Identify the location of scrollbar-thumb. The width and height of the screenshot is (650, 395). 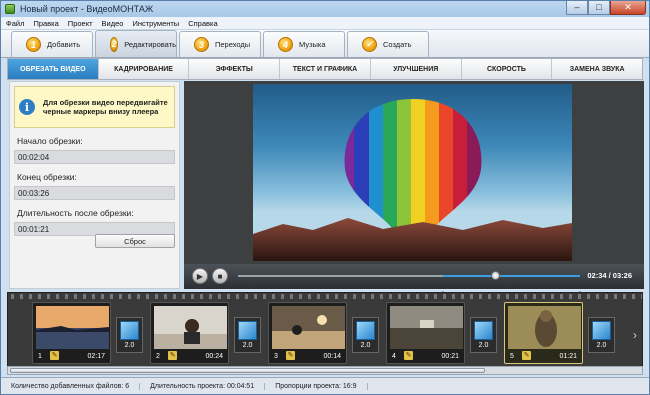
(247, 370).